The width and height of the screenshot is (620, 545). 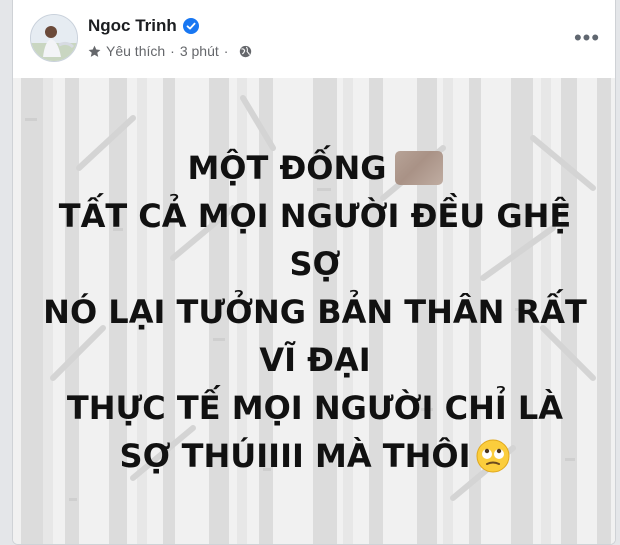 What do you see at coordinates (94, 51) in the screenshot?
I see `star-icon` at bounding box center [94, 51].